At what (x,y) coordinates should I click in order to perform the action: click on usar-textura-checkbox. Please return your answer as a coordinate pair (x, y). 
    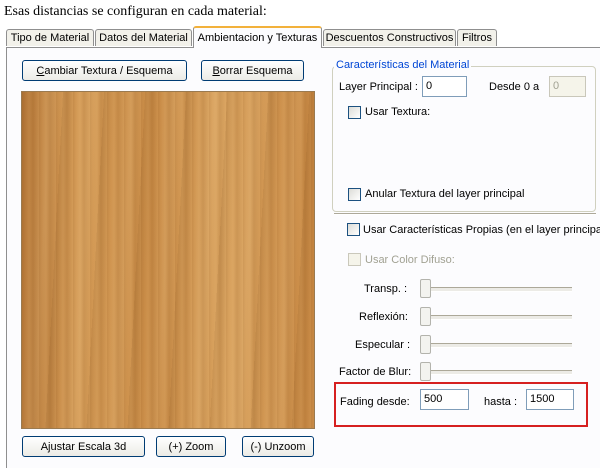
    Looking at the image, I should click on (354, 112).